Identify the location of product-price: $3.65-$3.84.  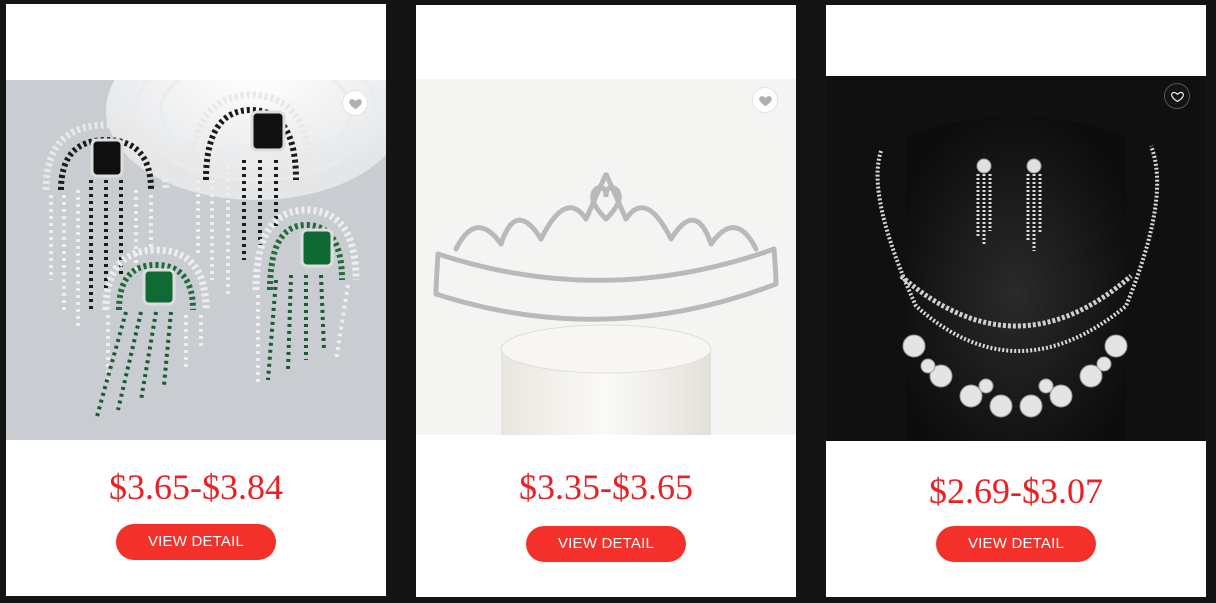
(196, 487).